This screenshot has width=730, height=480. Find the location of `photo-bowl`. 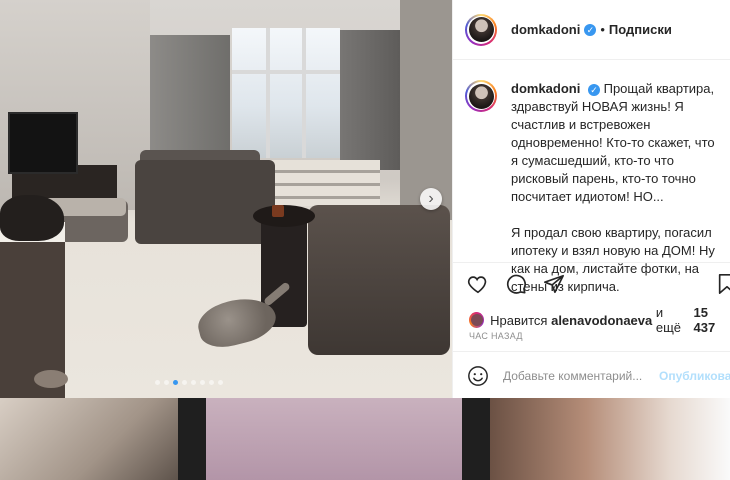

photo-bowl is located at coordinates (51, 379).